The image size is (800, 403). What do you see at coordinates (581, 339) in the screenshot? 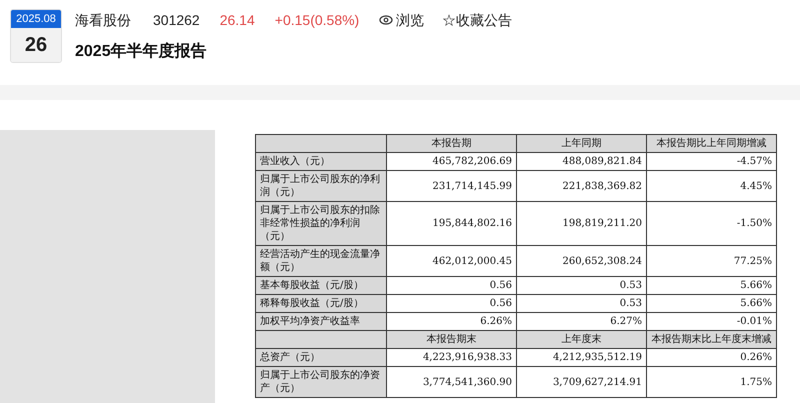
I see `column-header: 上年度末` at bounding box center [581, 339].